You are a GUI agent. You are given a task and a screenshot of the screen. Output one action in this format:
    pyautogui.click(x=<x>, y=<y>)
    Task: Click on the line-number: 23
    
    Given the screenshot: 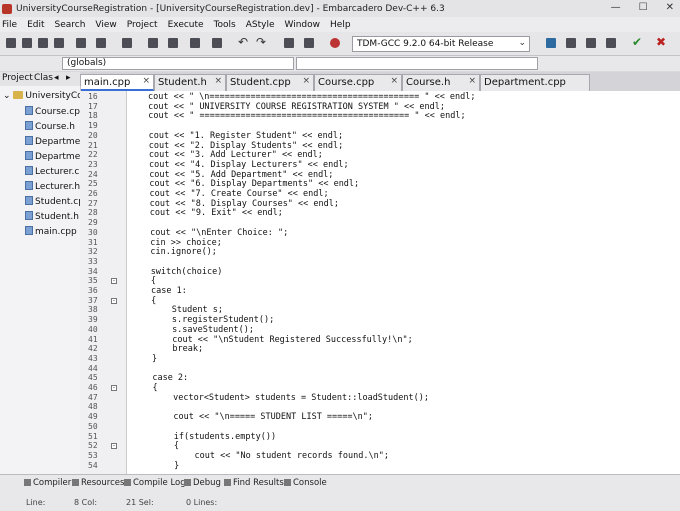 What is the action you would take?
    pyautogui.click(x=93, y=164)
    